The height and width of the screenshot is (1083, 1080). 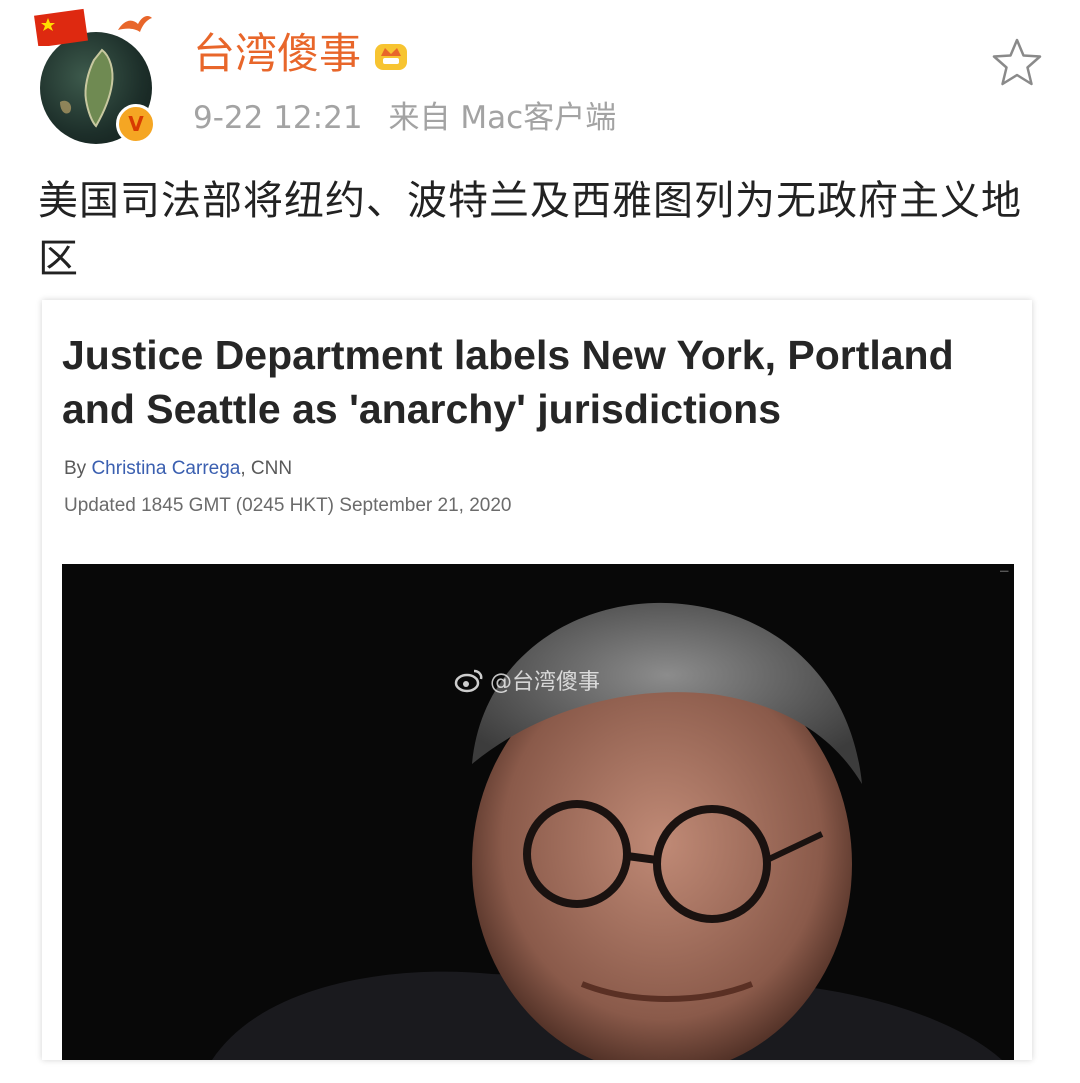 I want to click on verified-badge-icon: V, so click(x=136, y=124).